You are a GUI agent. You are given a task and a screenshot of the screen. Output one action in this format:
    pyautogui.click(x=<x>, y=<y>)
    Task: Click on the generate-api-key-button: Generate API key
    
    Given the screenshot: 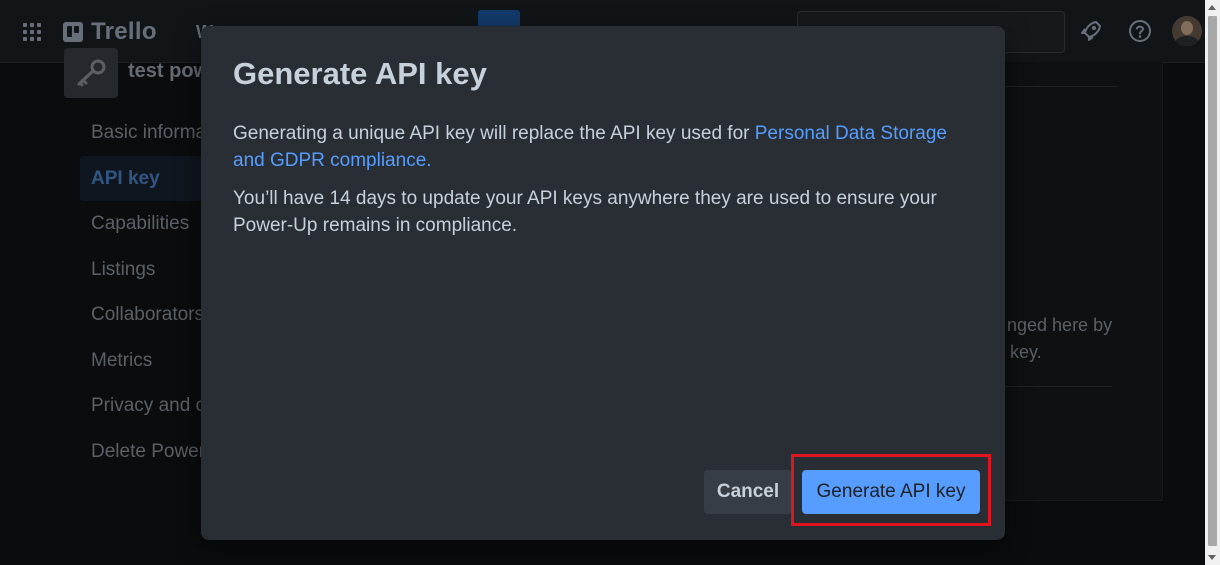 What is the action you would take?
    pyautogui.click(x=891, y=492)
    